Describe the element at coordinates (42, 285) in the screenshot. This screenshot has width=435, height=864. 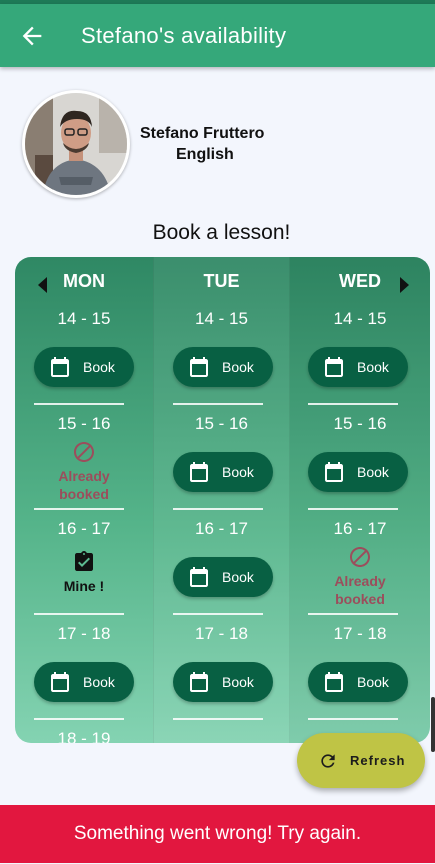
I see `previous-day-icon` at that location.